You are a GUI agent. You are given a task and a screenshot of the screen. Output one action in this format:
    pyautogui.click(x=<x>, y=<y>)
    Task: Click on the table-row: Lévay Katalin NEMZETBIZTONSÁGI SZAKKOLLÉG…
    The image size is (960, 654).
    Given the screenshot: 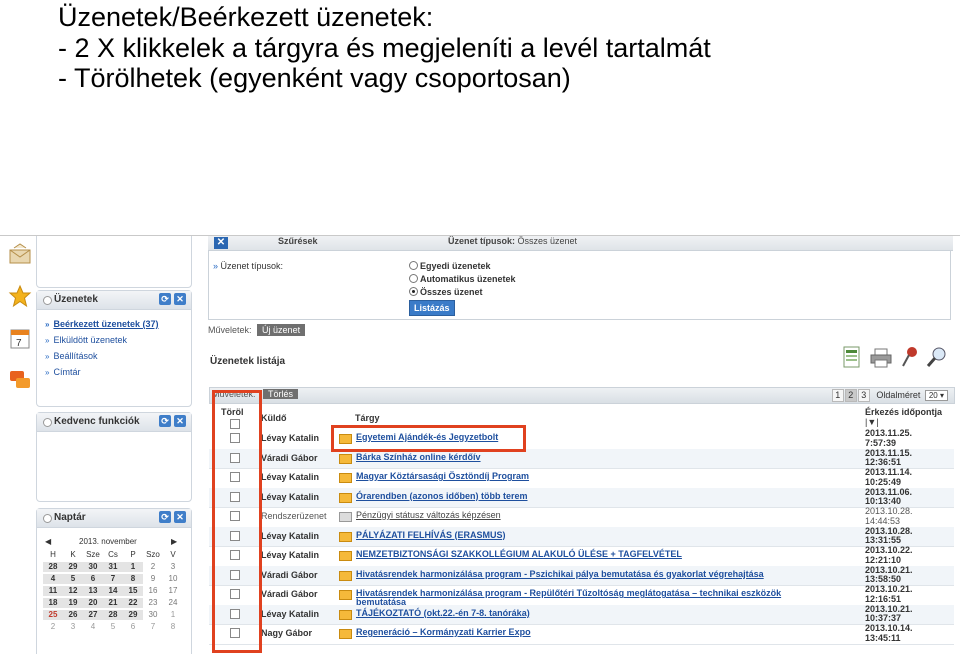 What is the action you would take?
    pyautogui.click(x=581, y=556)
    